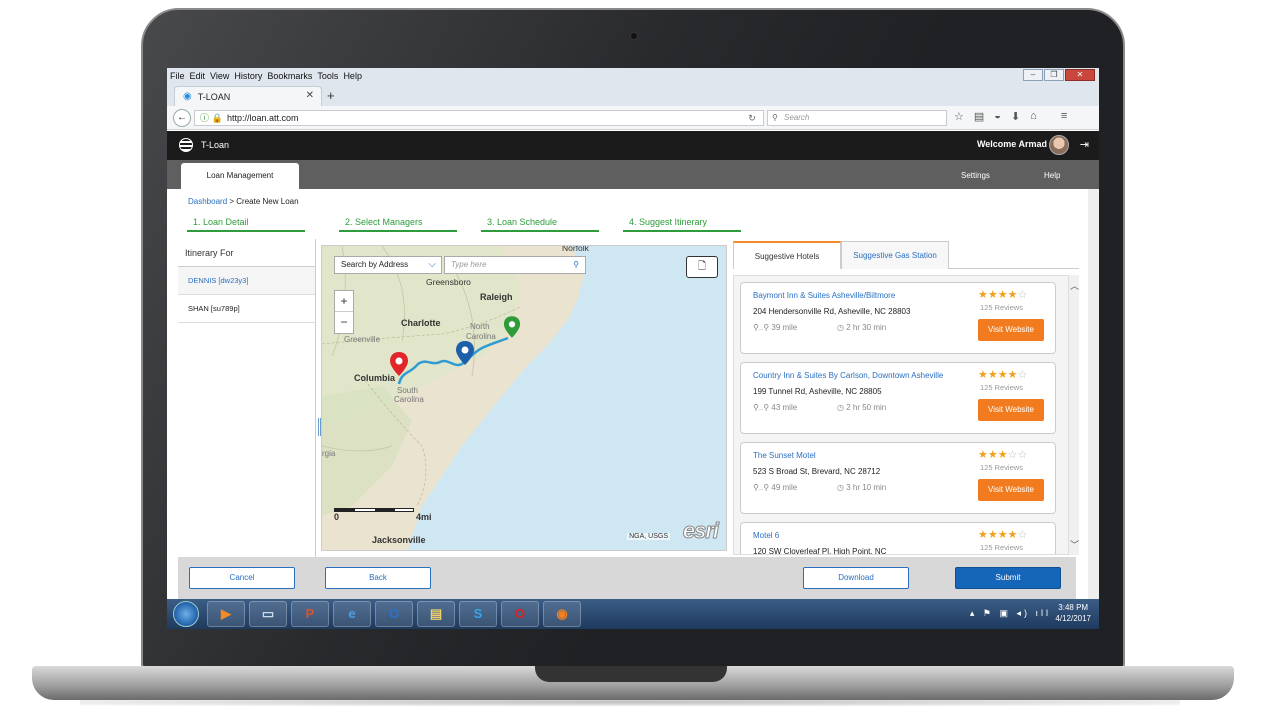 The width and height of the screenshot is (1265, 712). Describe the element at coordinates (267, 201) in the screenshot. I see `breadcrumb-current: Create New Loan` at that location.